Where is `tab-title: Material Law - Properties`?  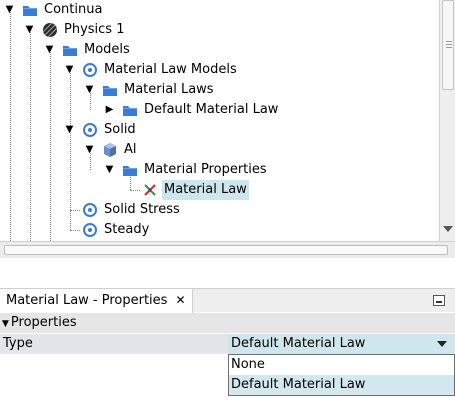 tab-title: Material Law - Properties is located at coordinates (87, 300).